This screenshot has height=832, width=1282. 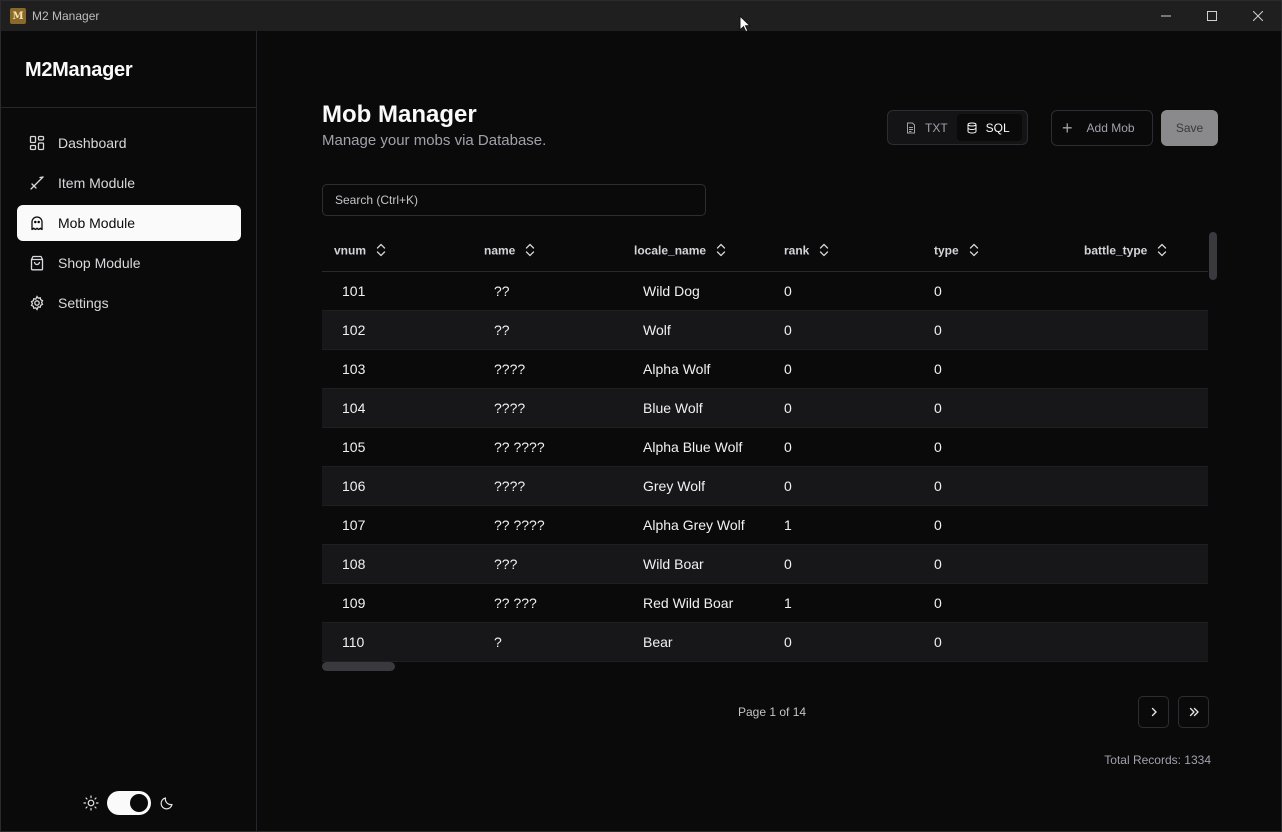 What do you see at coordinates (697, 252) in the screenshot?
I see `column-header-locale-name: locale_name` at bounding box center [697, 252].